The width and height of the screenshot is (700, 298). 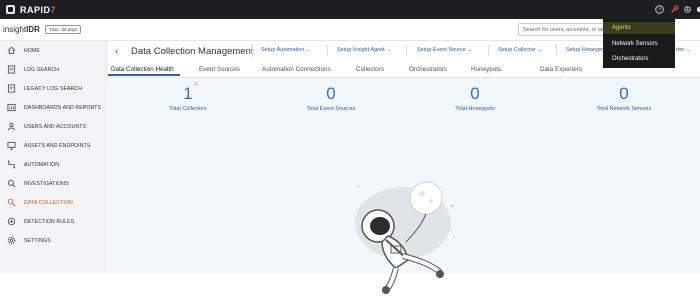 What do you see at coordinates (48, 202) in the screenshot?
I see `sidebar-item-label: DATA COLLECTION` at bounding box center [48, 202].